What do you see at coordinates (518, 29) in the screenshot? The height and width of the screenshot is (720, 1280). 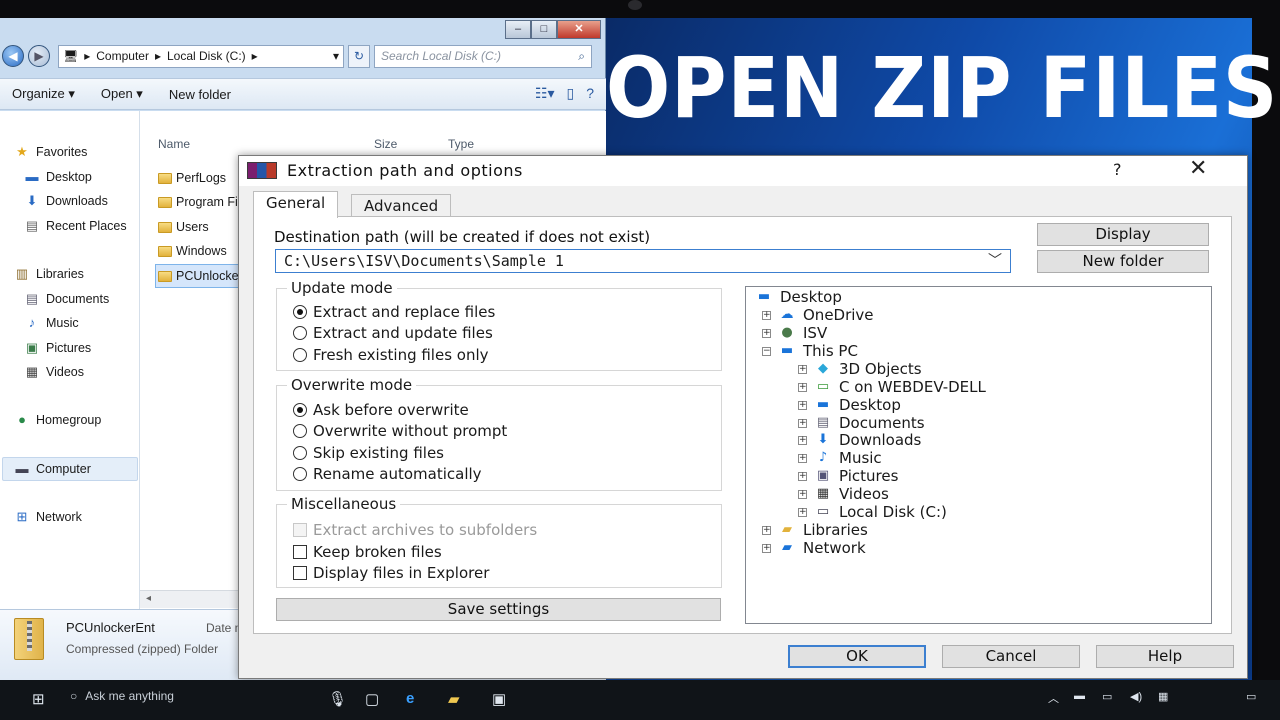 I see `minimize-button: –` at bounding box center [518, 29].